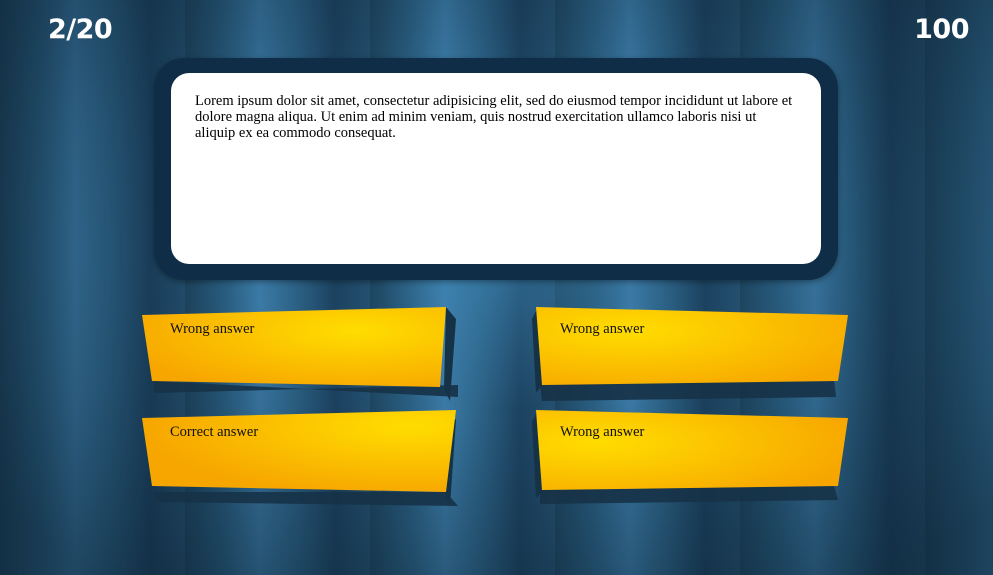 This screenshot has width=993, height=575. Describe the element at coordinates (602, 432) in the screenshot. I see `answer-label-4: Wrong answer` at that location.